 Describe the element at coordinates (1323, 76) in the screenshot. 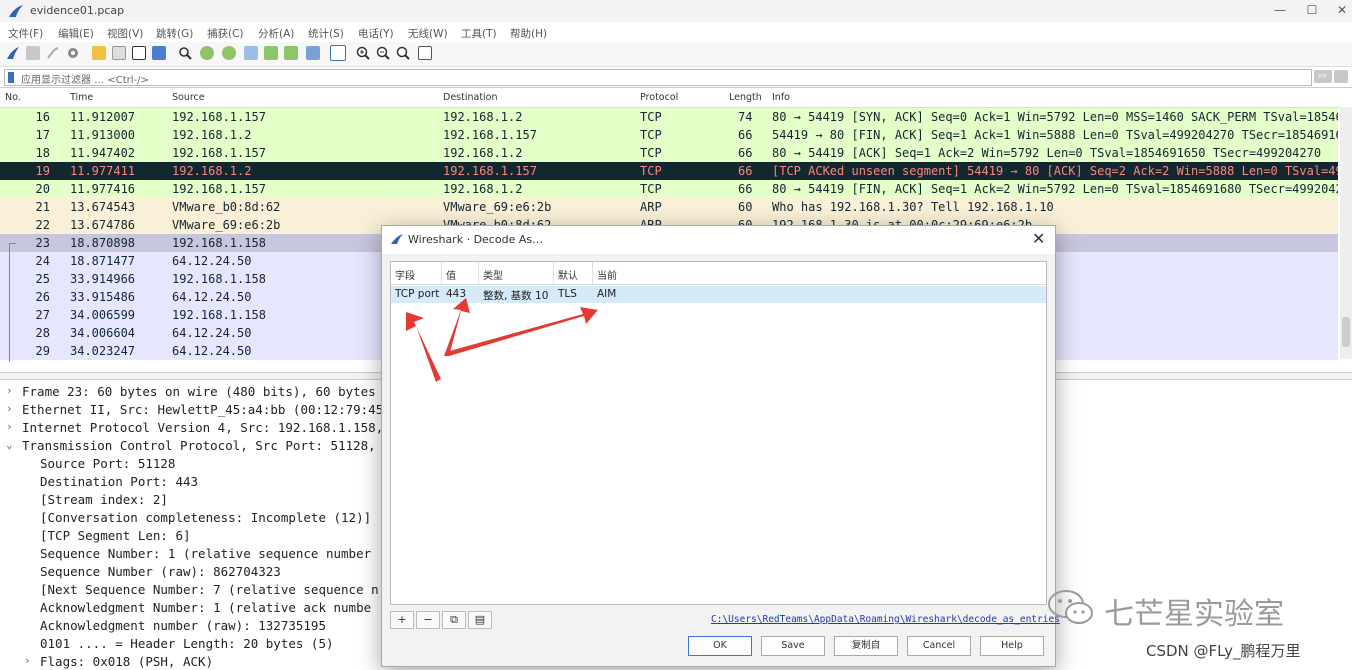

I see `apply-filter-button: ⇨` at that location.